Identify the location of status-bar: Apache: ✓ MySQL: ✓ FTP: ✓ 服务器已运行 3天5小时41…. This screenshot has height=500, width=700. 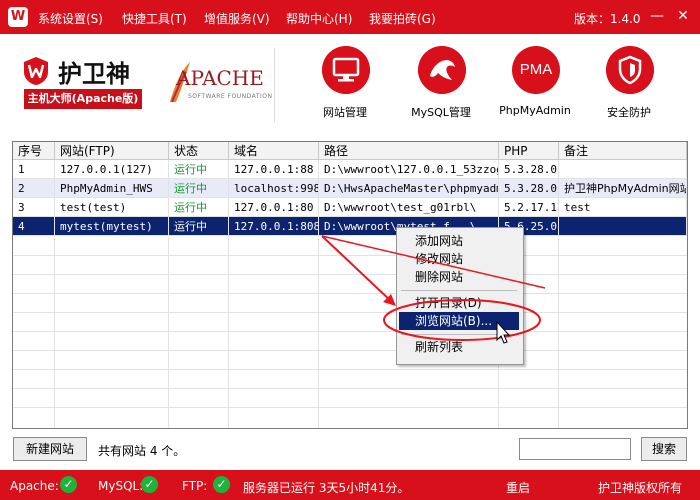
(350, 485).